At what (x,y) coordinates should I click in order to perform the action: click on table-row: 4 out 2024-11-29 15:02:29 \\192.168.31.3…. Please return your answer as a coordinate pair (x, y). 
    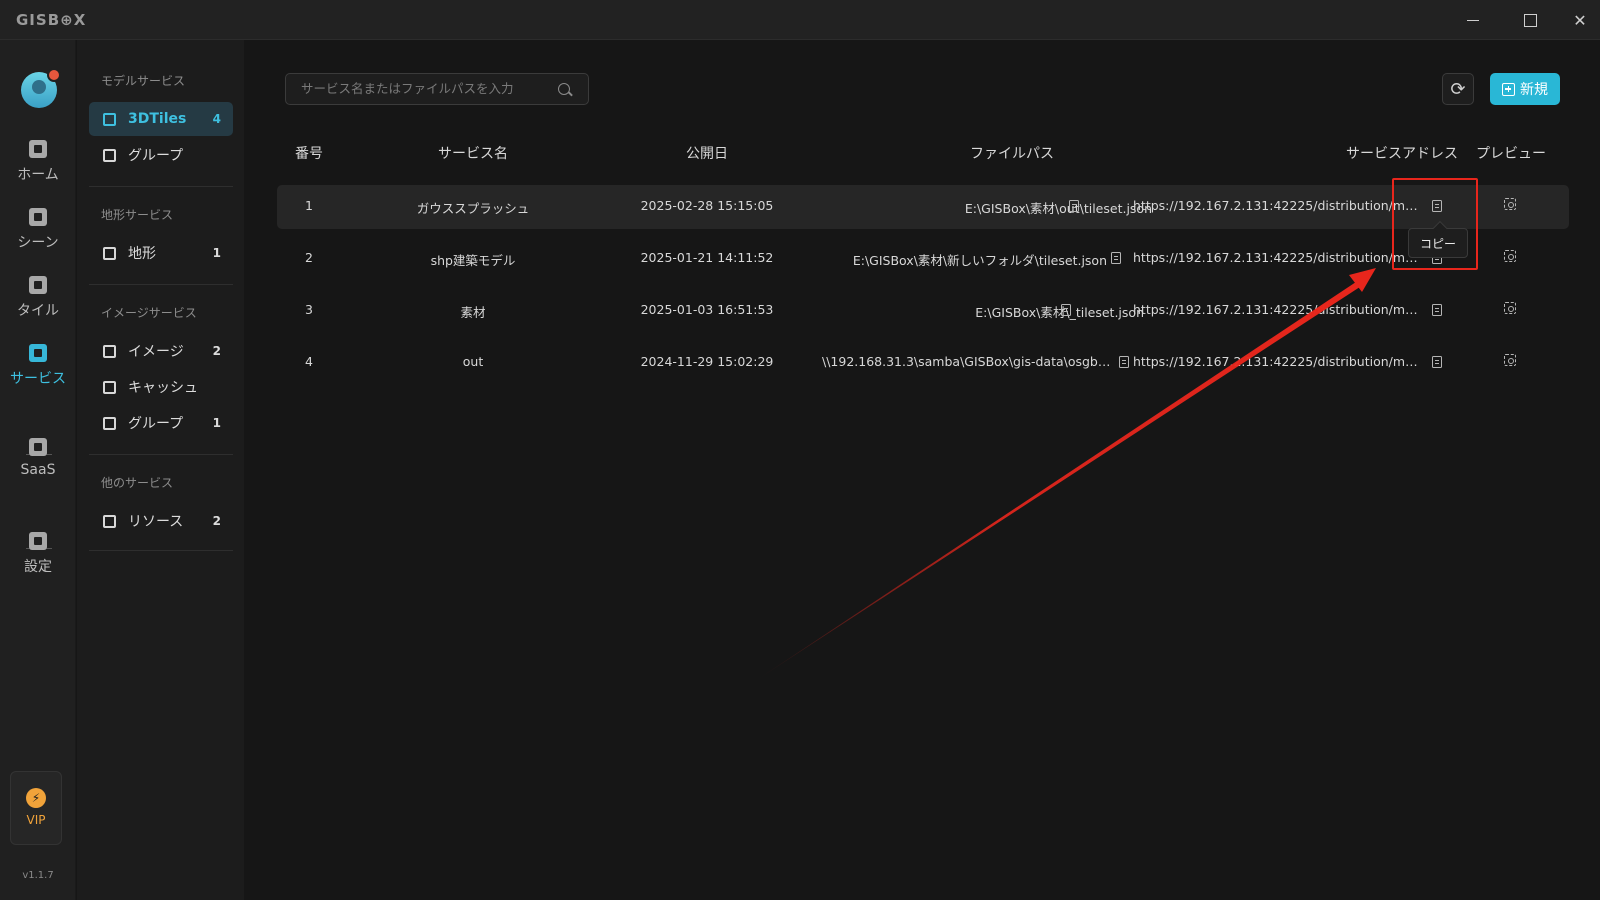
    Looking at the image, I should click on (923, 363).